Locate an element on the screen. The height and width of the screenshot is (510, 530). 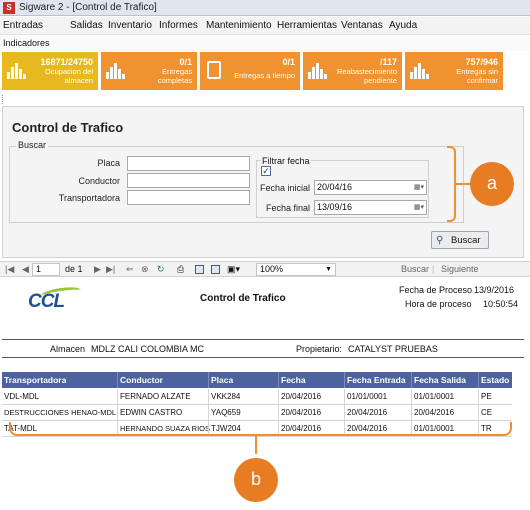
kpi-label: Entregas completas is located at coordinates (174, 76).